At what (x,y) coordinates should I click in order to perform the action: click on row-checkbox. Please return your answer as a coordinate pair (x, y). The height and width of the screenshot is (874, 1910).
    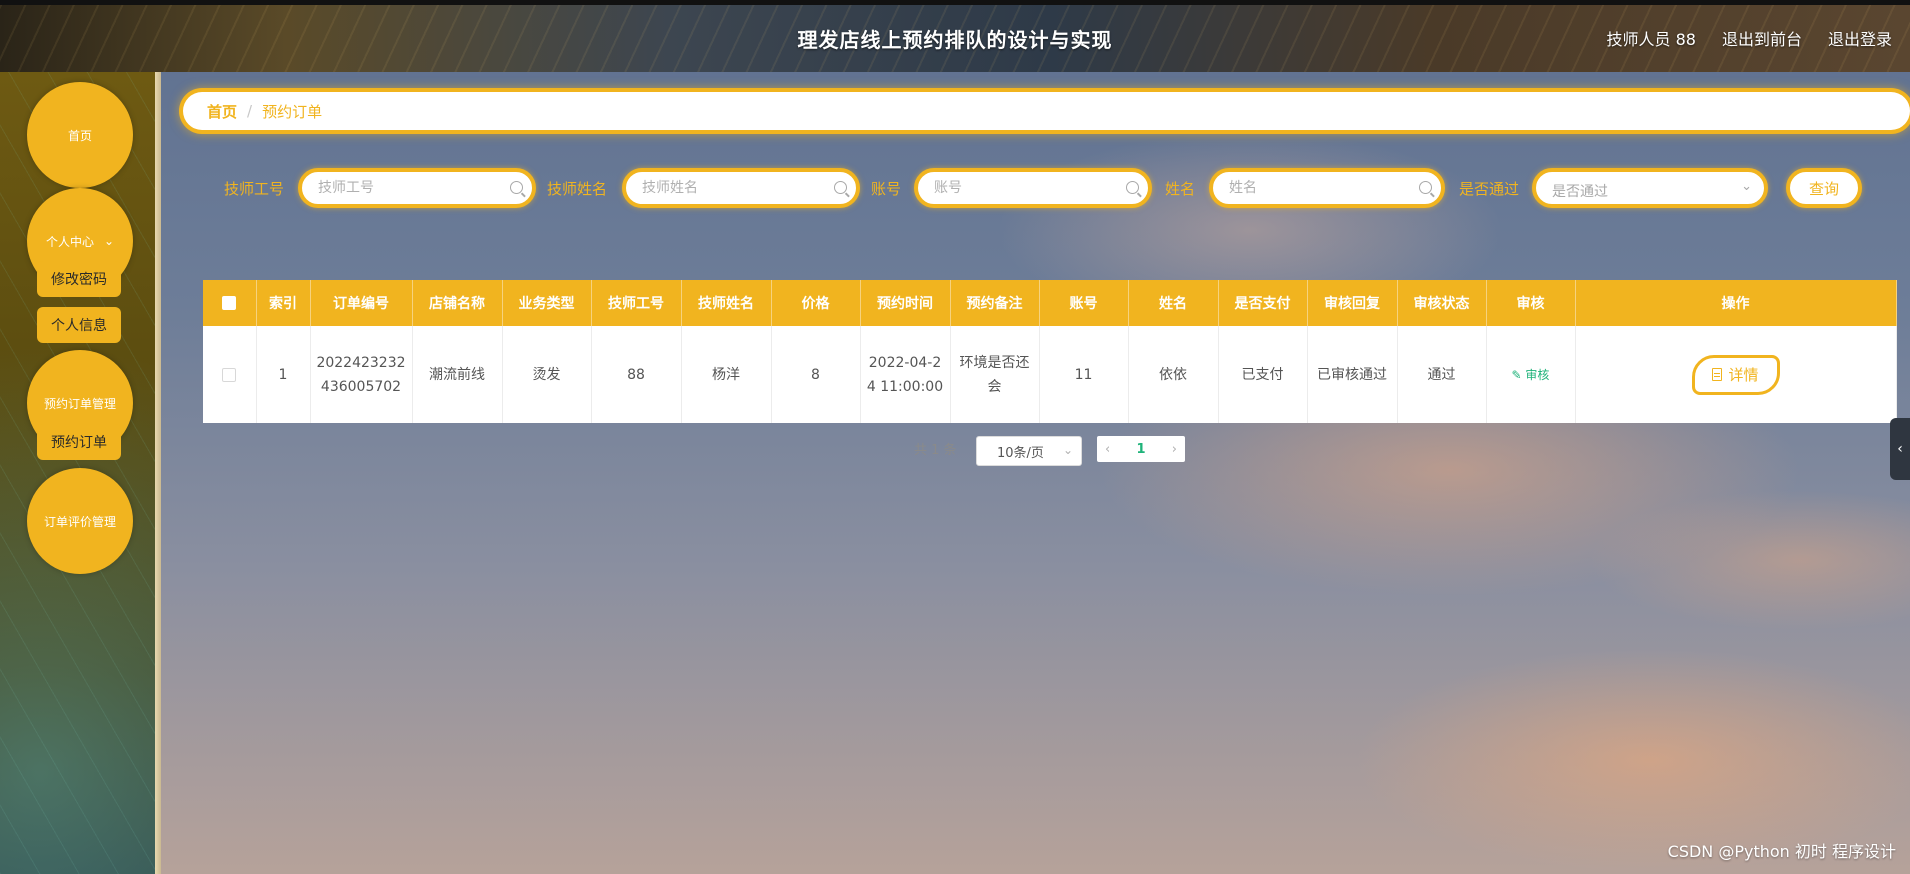
    Looking at the image, I should click on (229, 374).